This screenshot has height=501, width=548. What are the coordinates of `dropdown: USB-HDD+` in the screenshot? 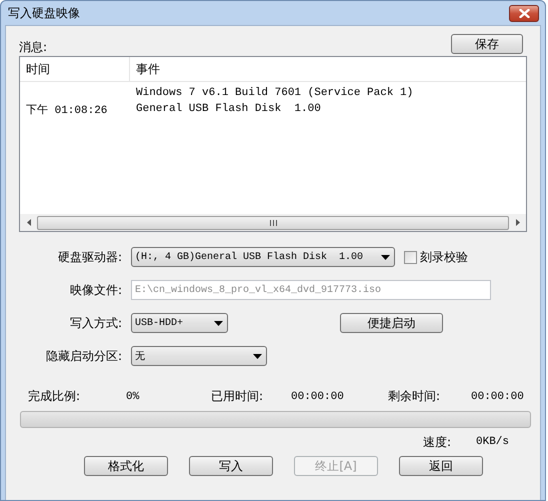 It's located at (179, 323).